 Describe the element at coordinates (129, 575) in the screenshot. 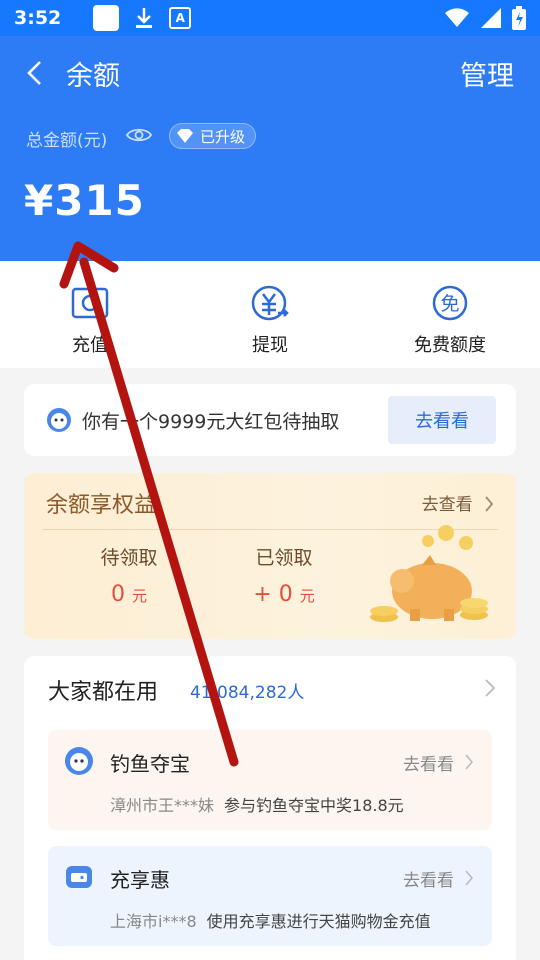

I see `pending-column: 待领取 0 元` at that location.